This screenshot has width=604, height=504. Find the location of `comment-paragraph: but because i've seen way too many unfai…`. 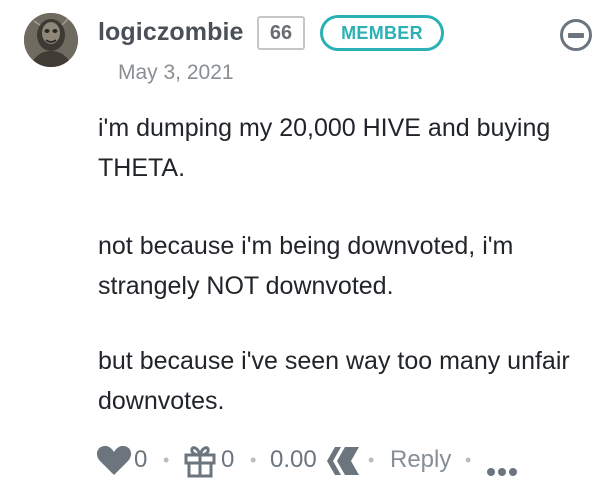

comment-paragraph: but because i've seen way too many unfai… is located at coordinates (334, 381).